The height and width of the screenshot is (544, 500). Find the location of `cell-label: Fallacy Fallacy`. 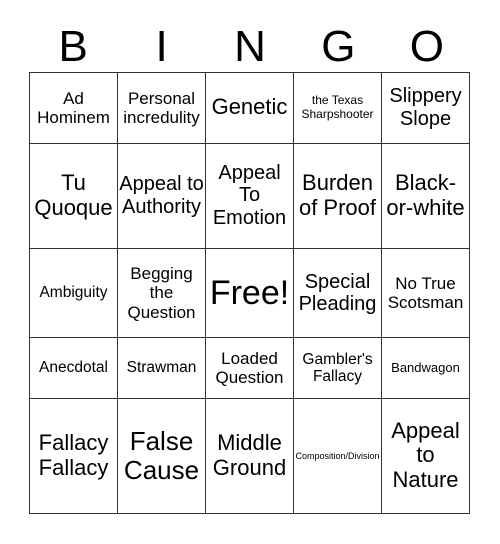

cell-label: Fallacy Fallacy is located at coordinates (73, 455).